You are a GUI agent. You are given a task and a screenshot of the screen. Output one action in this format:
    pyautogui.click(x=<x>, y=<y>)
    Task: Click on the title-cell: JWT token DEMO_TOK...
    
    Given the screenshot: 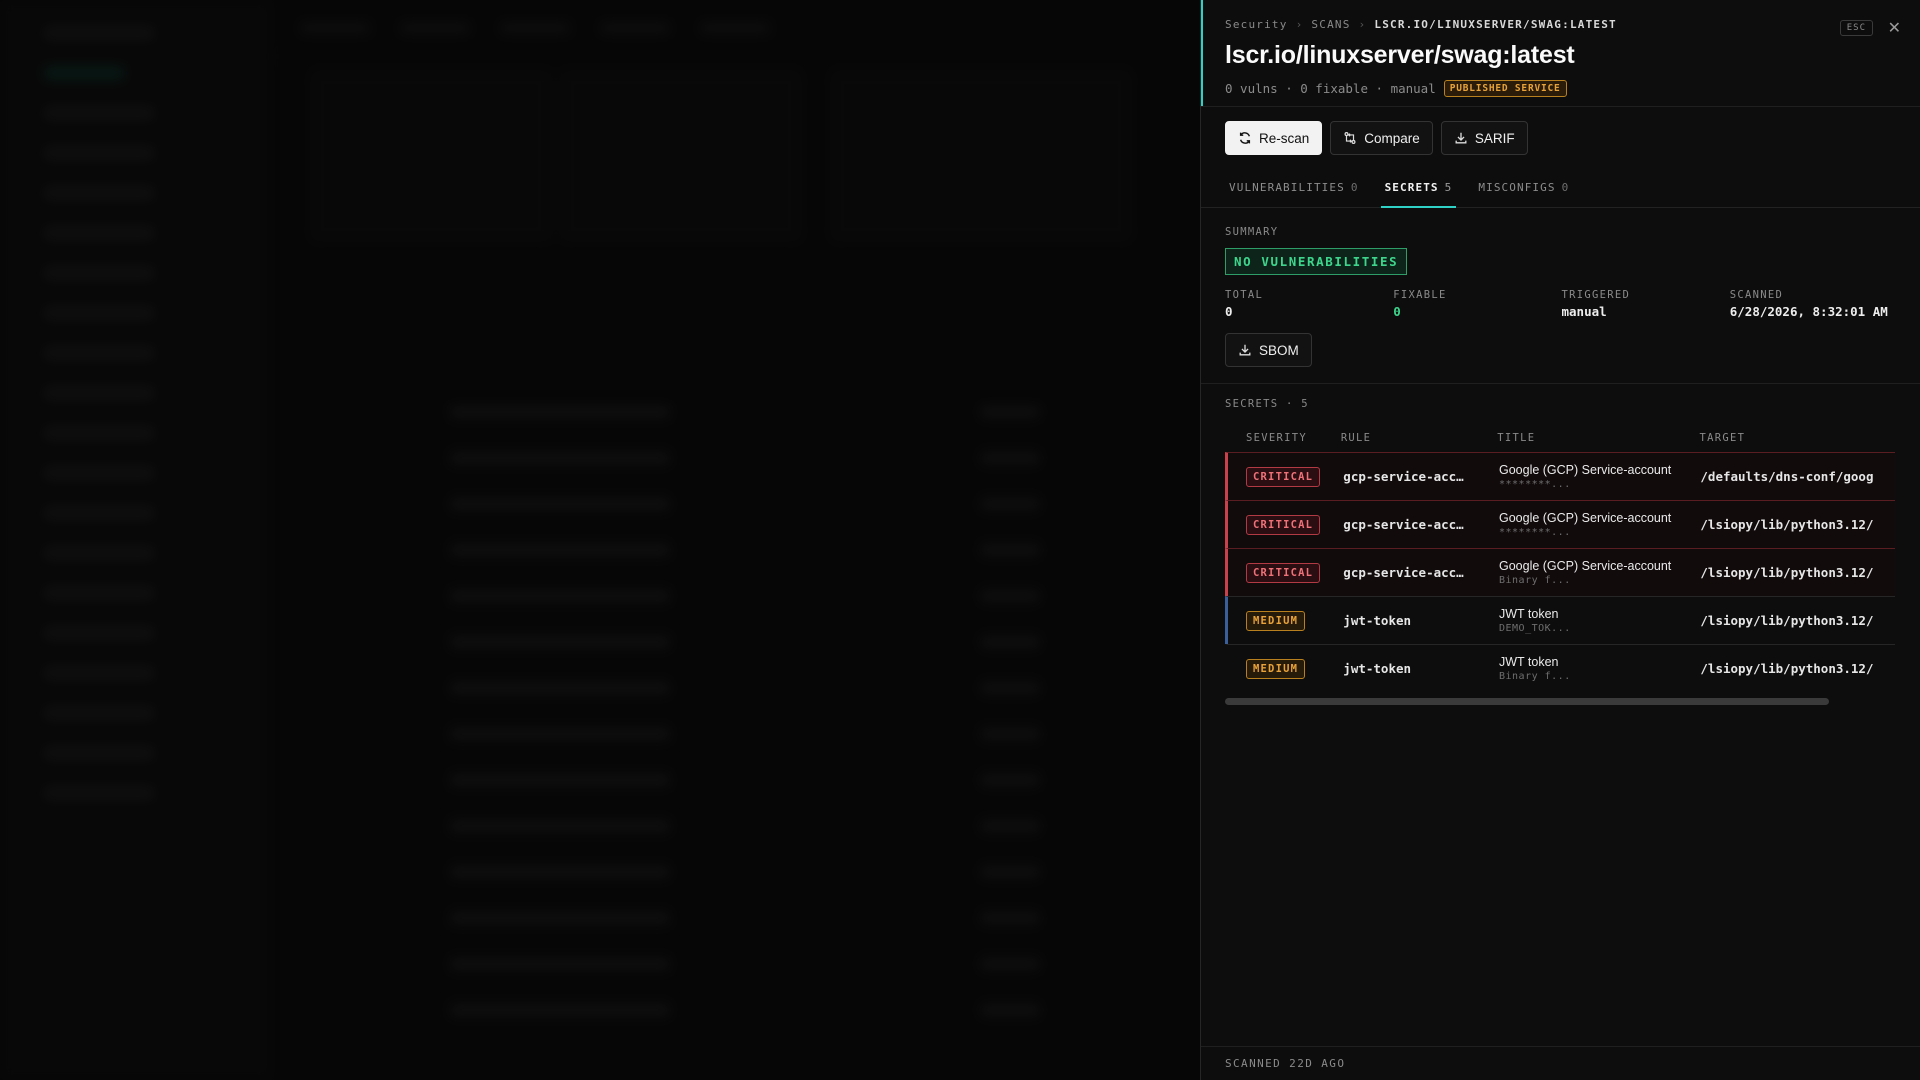 What is the action you would take?
    pyautogui.click(x=1599, y=620)
    